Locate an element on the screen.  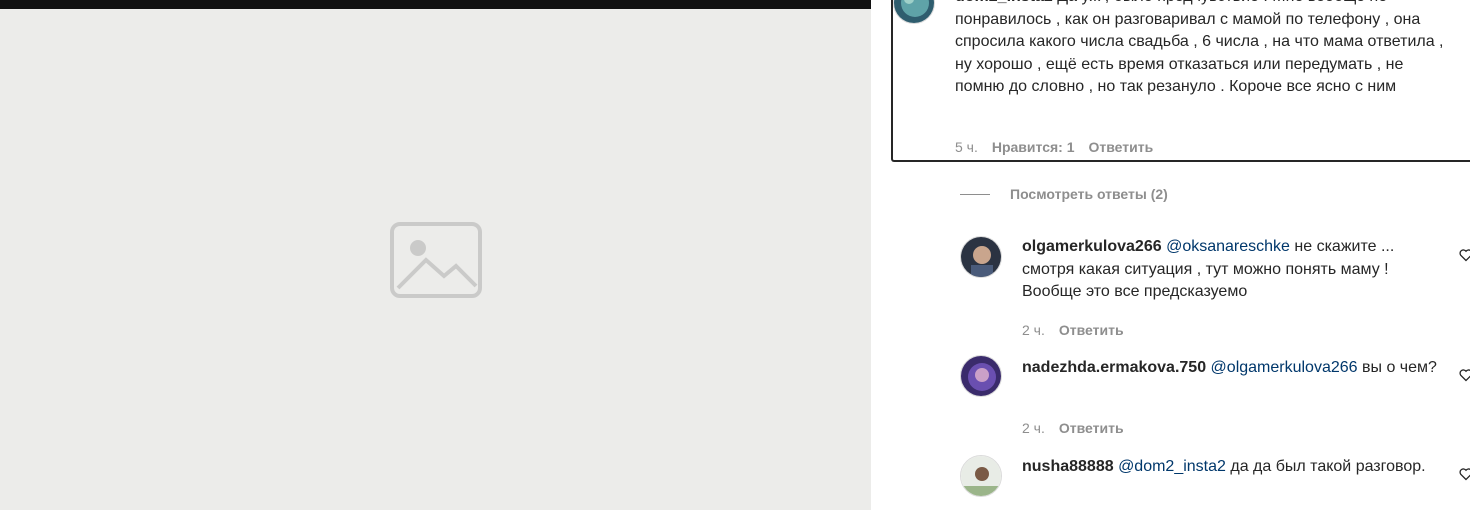
reply-text: вы о чем? is located at coordinates (1399, 367).